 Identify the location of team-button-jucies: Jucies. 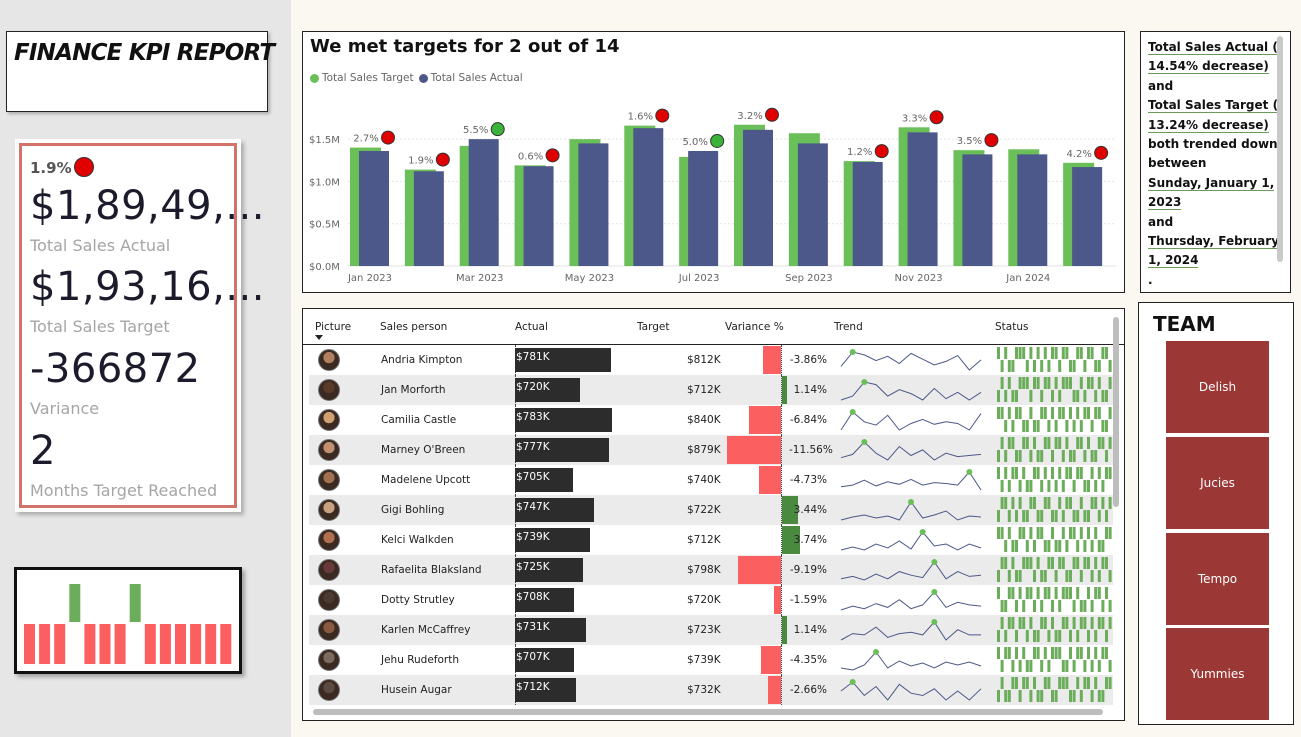
(1217, 483).